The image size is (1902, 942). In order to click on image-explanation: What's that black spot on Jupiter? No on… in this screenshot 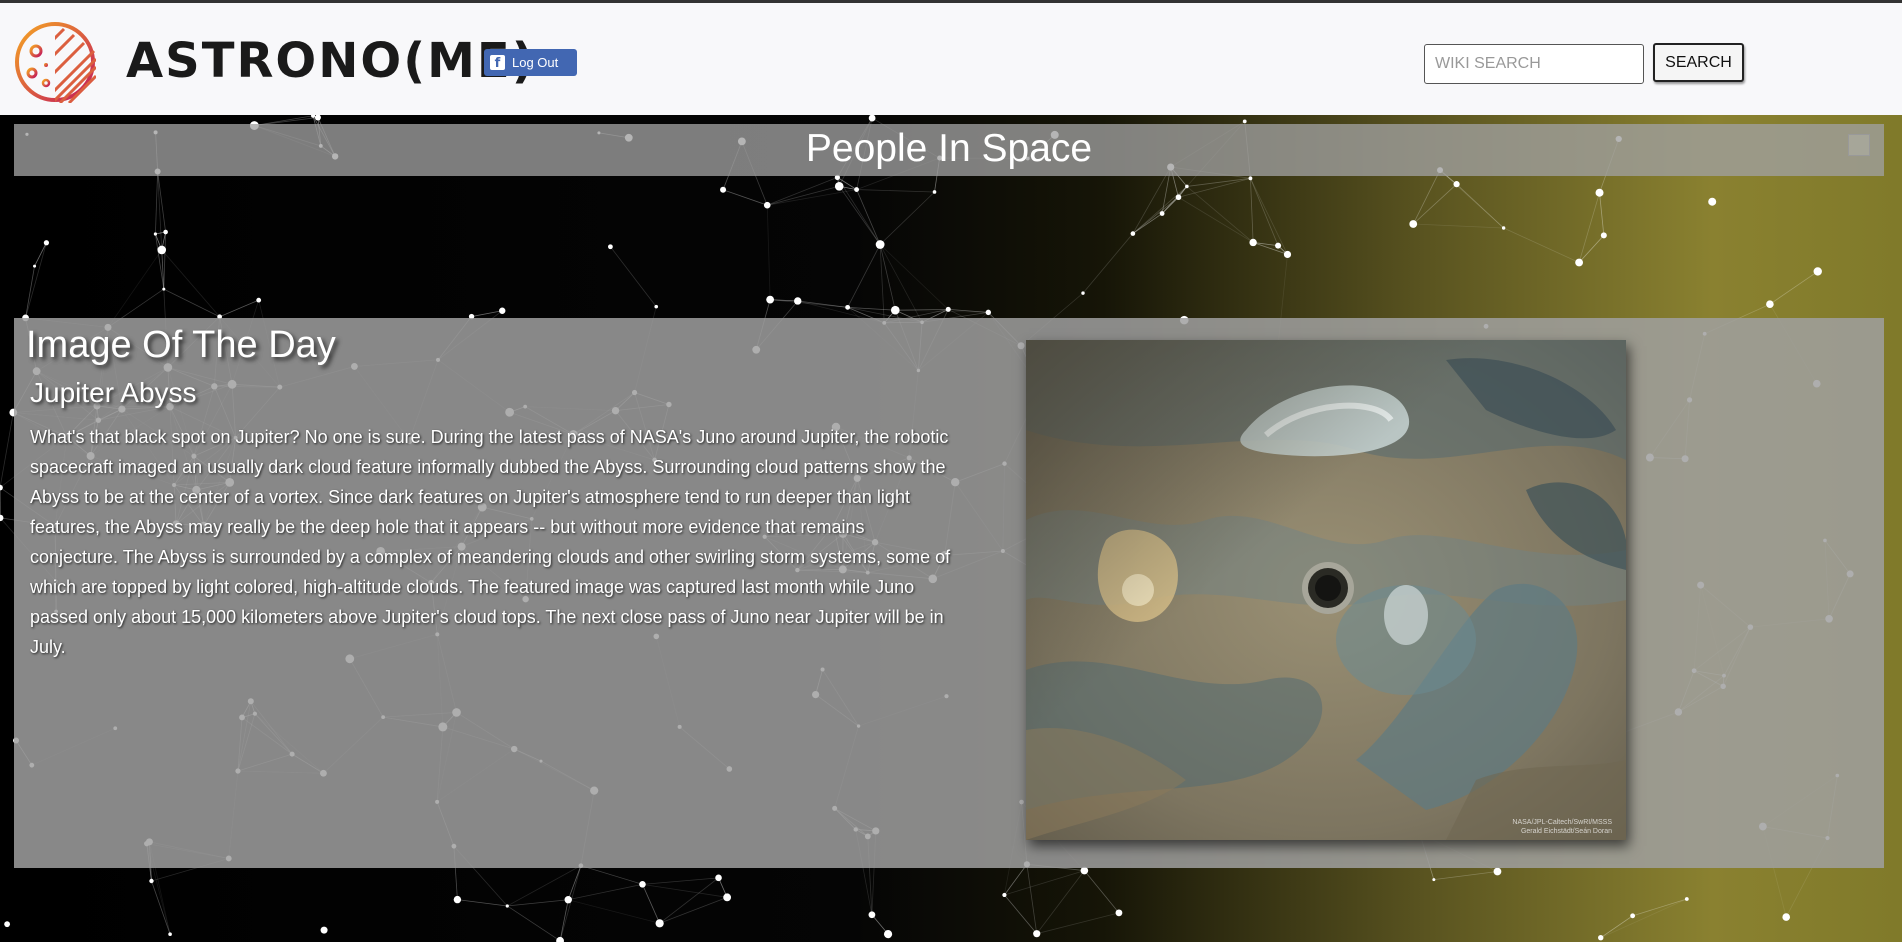, I will do `click(490, 542)`.